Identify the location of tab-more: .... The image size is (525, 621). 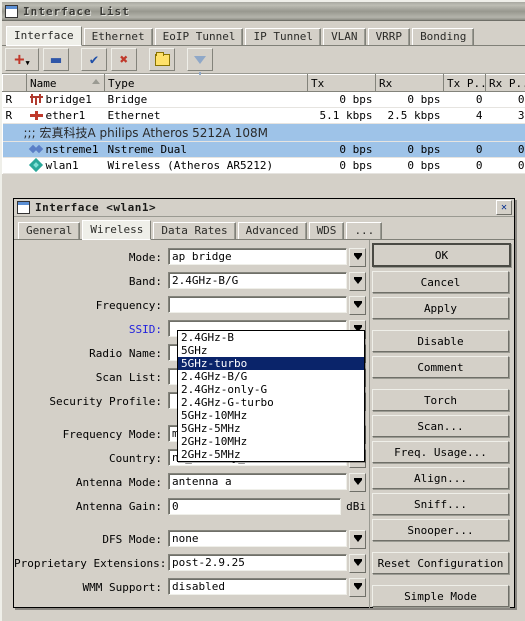
(364, 230).